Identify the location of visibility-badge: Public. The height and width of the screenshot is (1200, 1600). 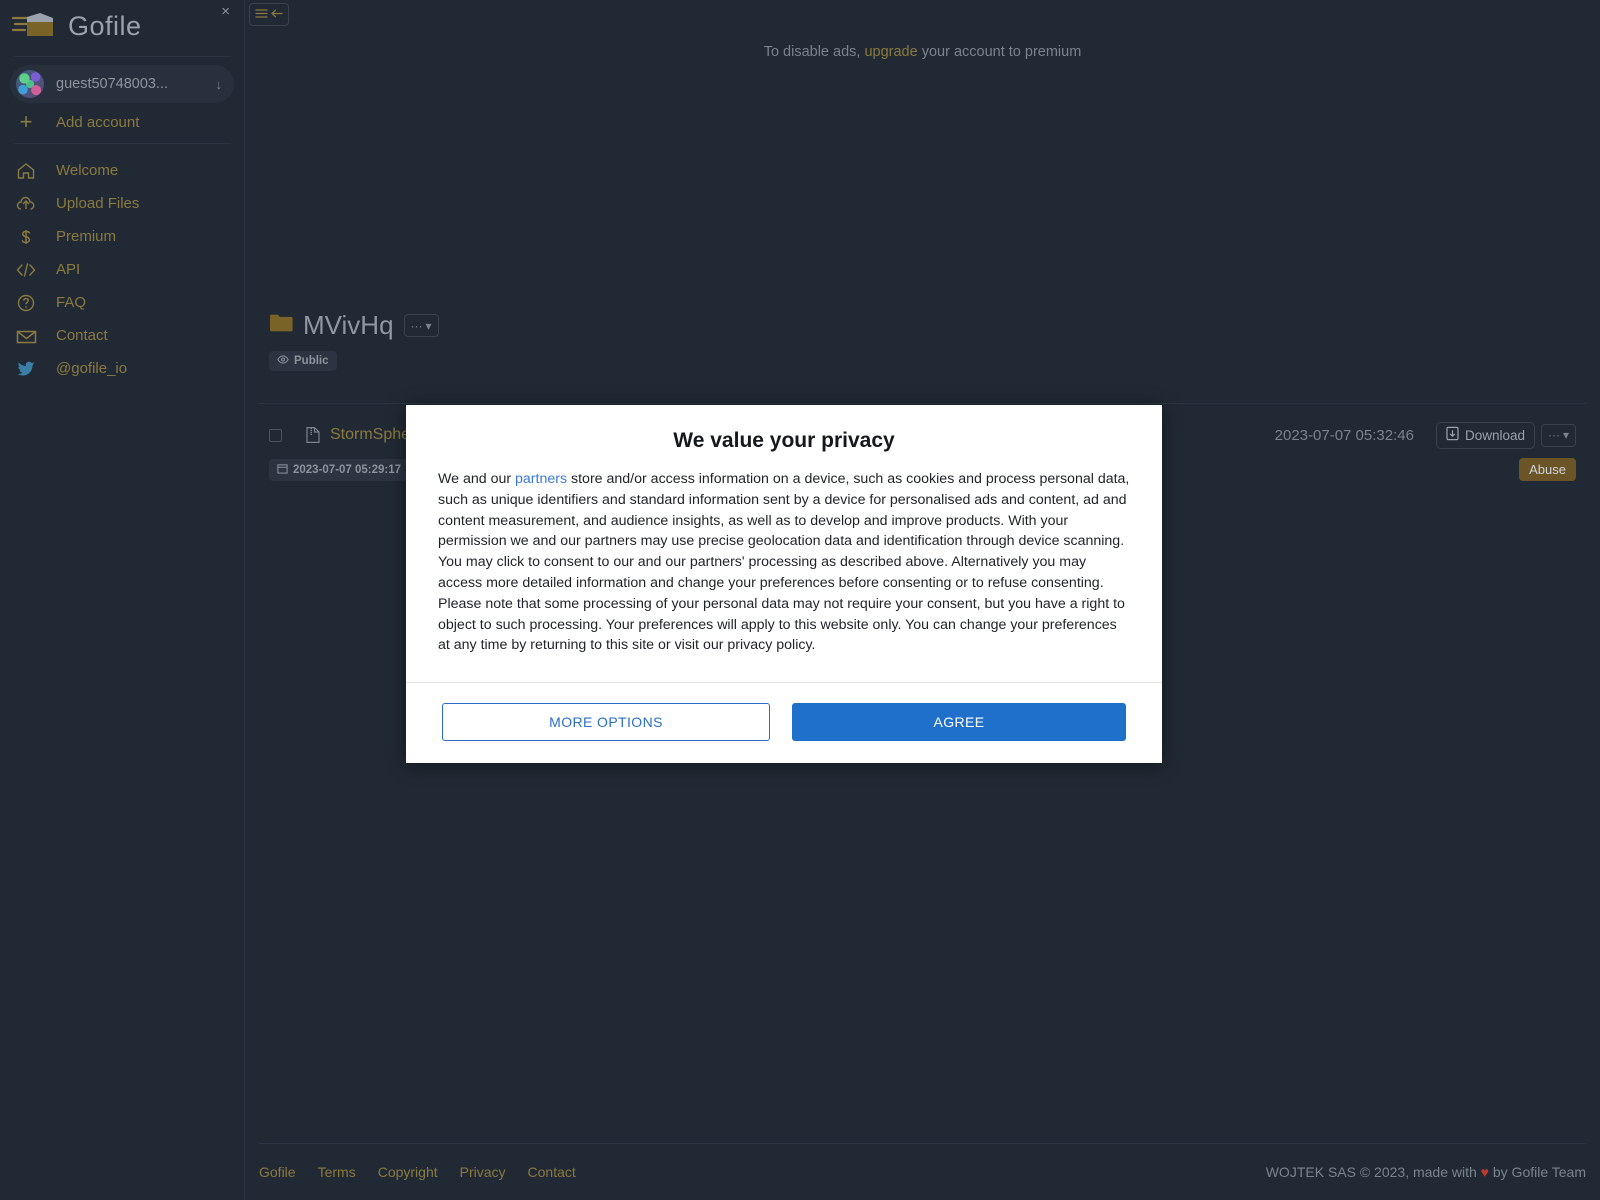
(303, 361).